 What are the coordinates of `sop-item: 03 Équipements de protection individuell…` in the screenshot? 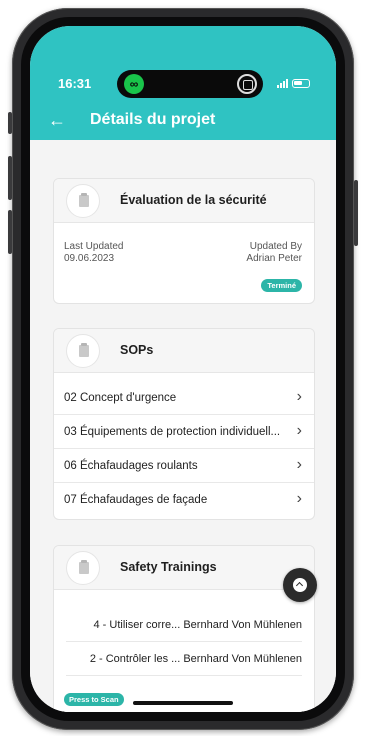 It's located at (184, 432).